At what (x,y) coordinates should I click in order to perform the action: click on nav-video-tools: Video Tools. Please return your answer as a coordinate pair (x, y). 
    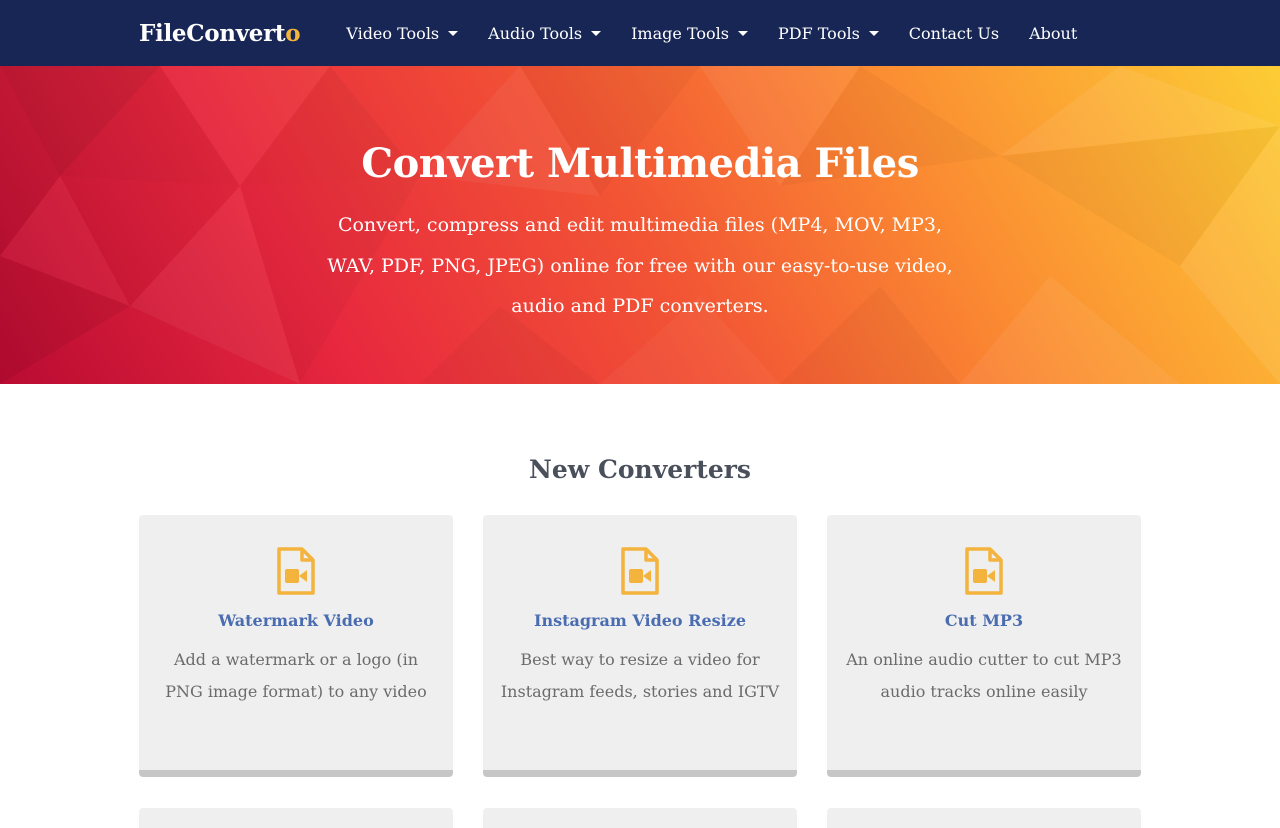
    Looking at the image, I should click on (402, 33).